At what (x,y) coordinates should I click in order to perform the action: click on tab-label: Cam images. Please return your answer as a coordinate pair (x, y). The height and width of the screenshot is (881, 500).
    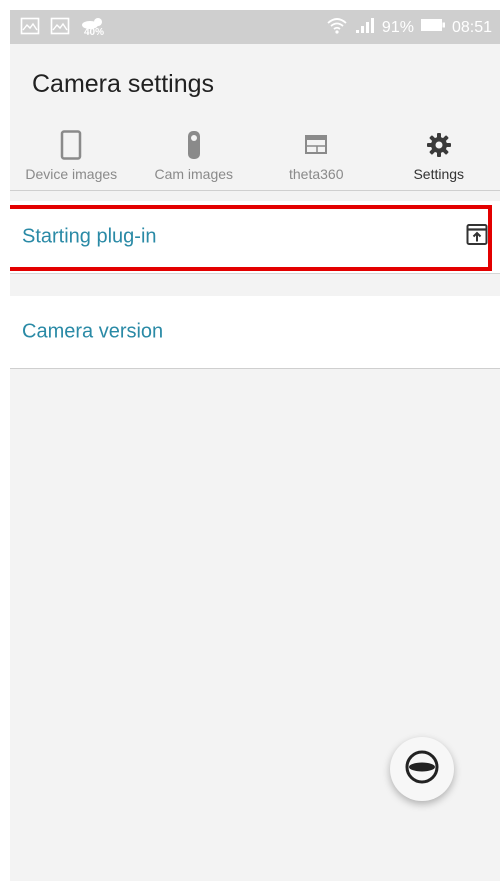
    Looking at the image, I should click on (194, 174).